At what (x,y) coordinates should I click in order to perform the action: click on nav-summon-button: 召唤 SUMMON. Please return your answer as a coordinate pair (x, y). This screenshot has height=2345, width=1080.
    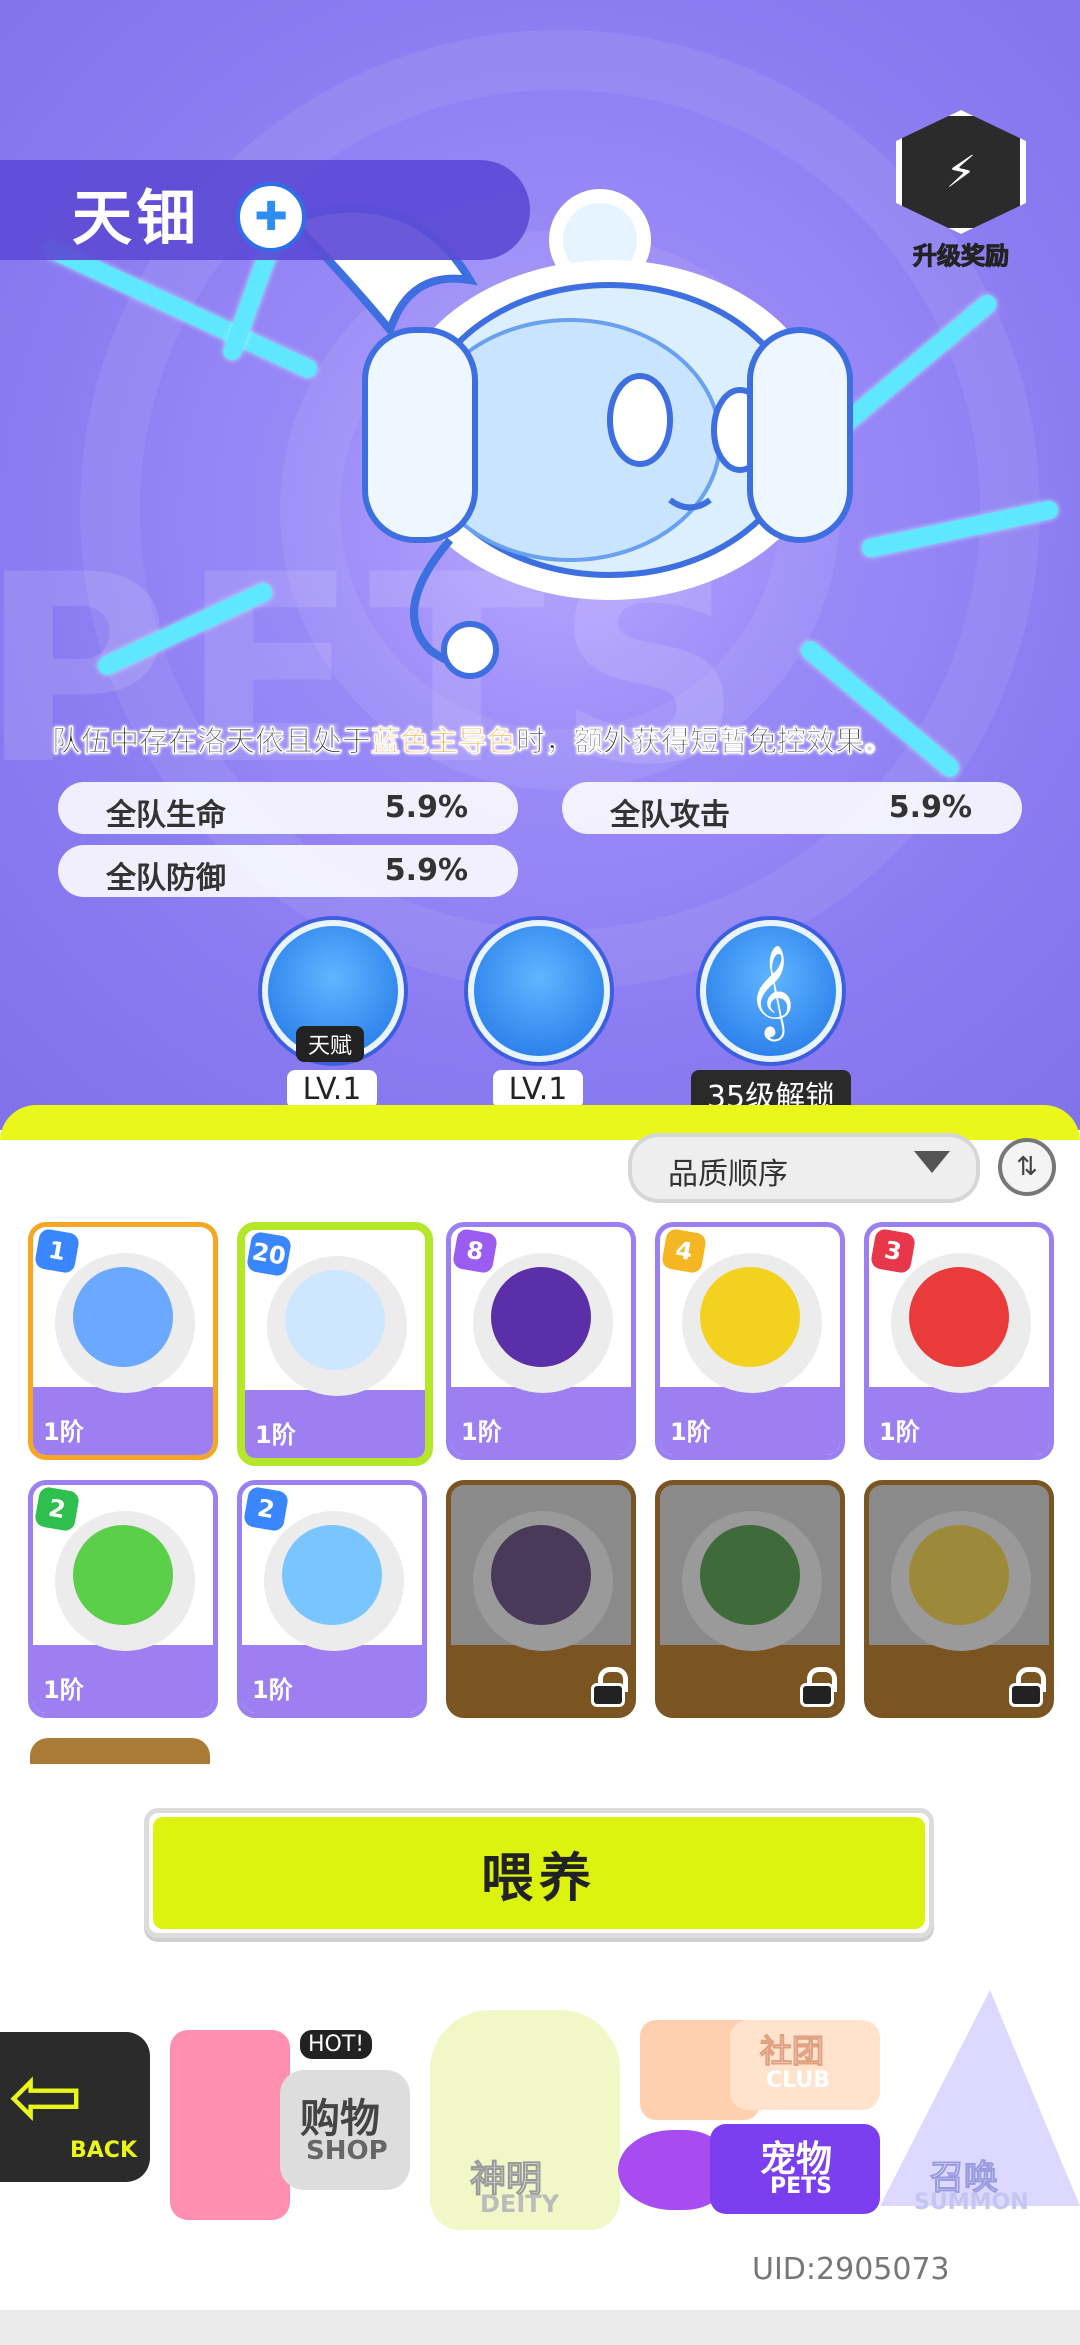
    Looking at the image, I should click on (980, 2120).